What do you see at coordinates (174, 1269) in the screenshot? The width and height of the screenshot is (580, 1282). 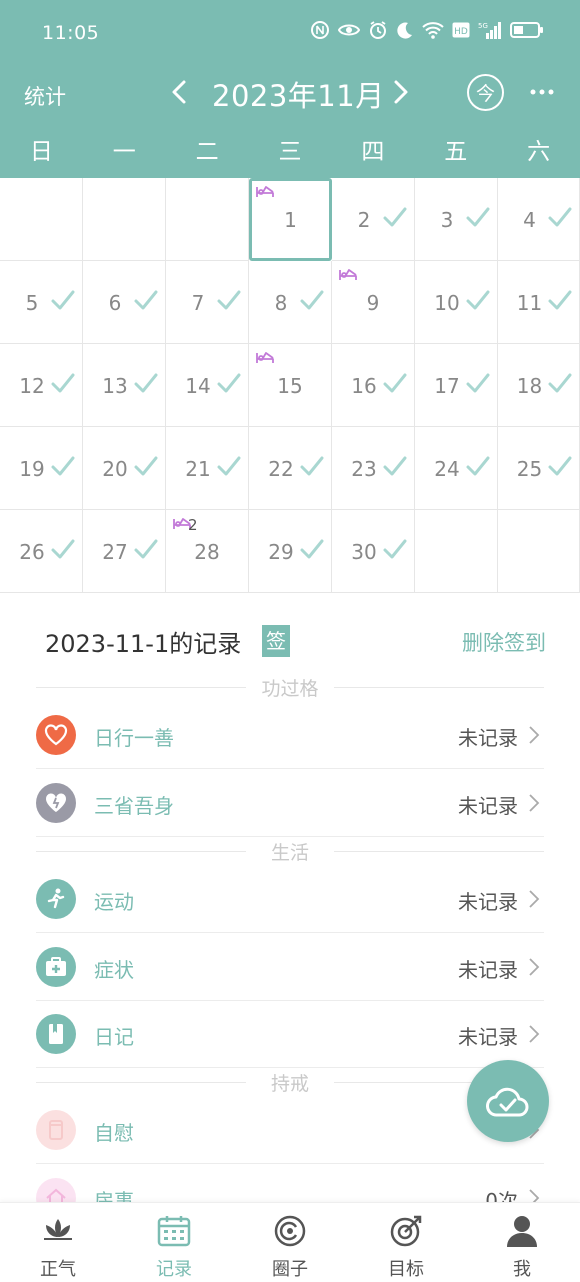 I see `nav-record-label: 记录` at bounding box center [174, 1269].